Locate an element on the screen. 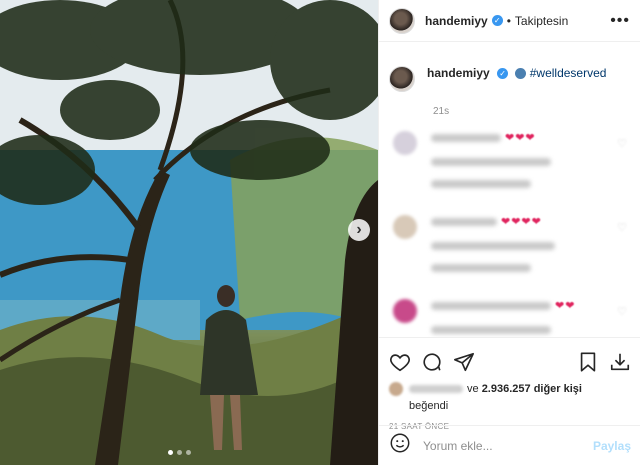 Image resolution: width=640 pixels, height=465 pixels. download-icon is located at coordinates (620, 362).